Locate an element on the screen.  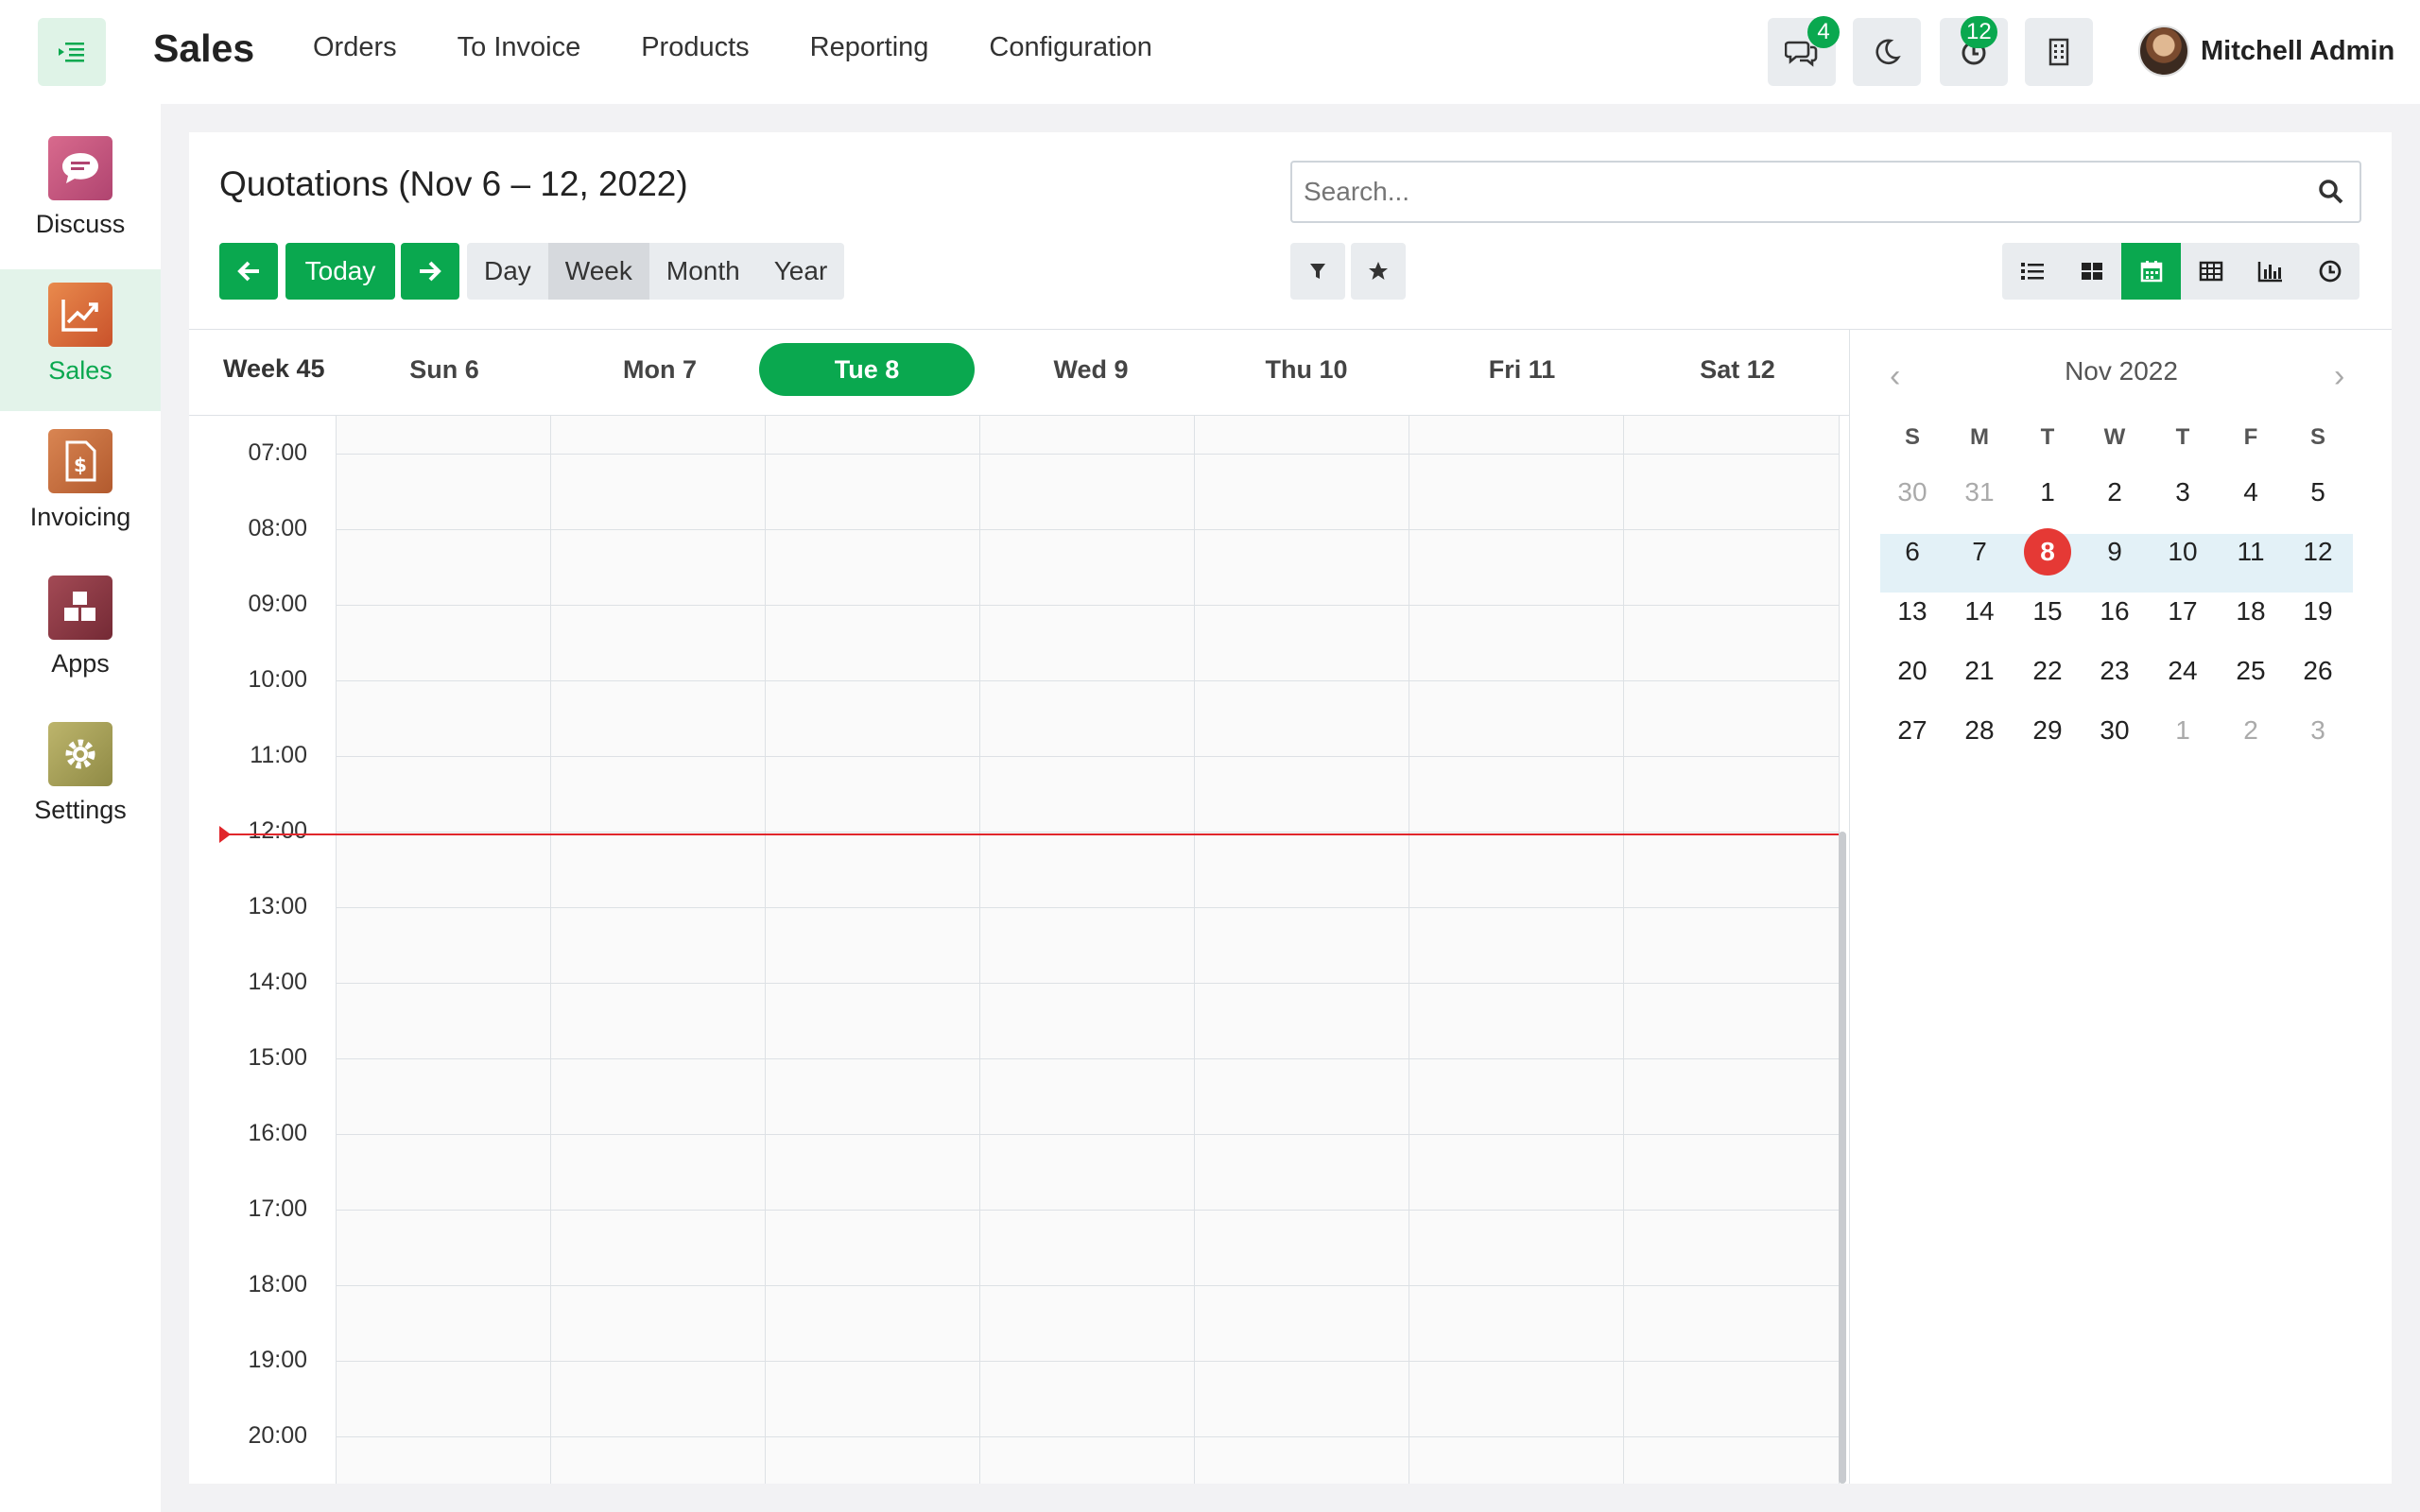
mini-day: 28 is located at coordinates (1979, 730).